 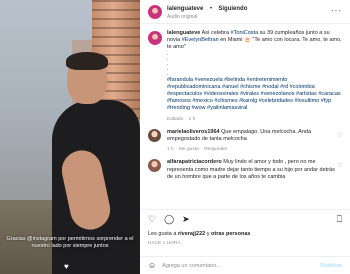 What do you see at coordinates (164, 242) in the screenshot?
I see `post-date: HACE 1 HORA` at bounding box center [164, 242].